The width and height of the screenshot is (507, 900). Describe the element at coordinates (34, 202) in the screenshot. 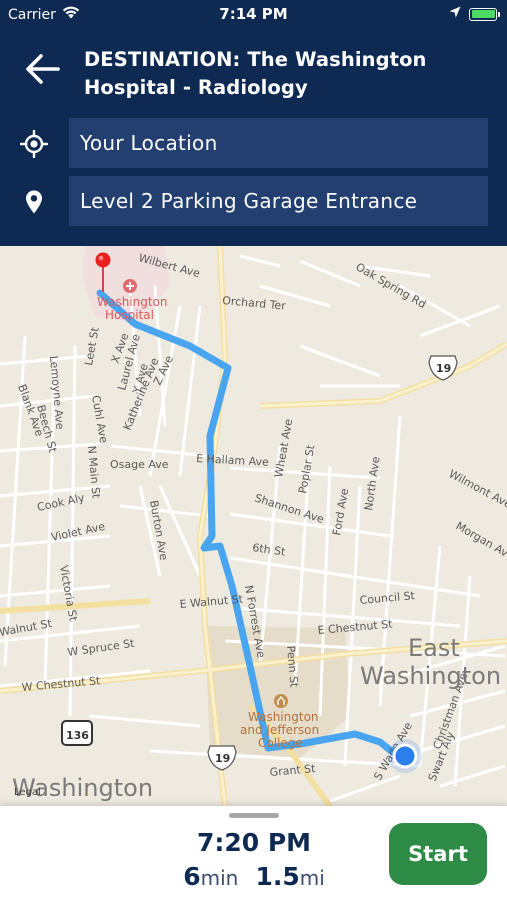

I see `map-pin-icon` at that location.